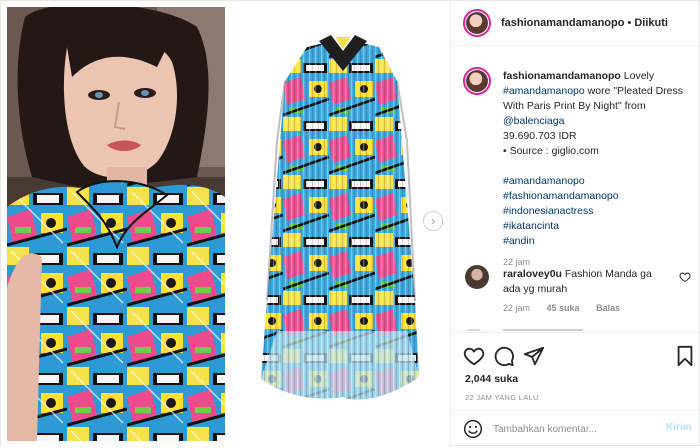 This screenshot has width=700, height=448. What do you see at coordinates (562, 23) in the screenshot?
I see `author-username: fashionamandamanopo` at bounding box center [562, 23].